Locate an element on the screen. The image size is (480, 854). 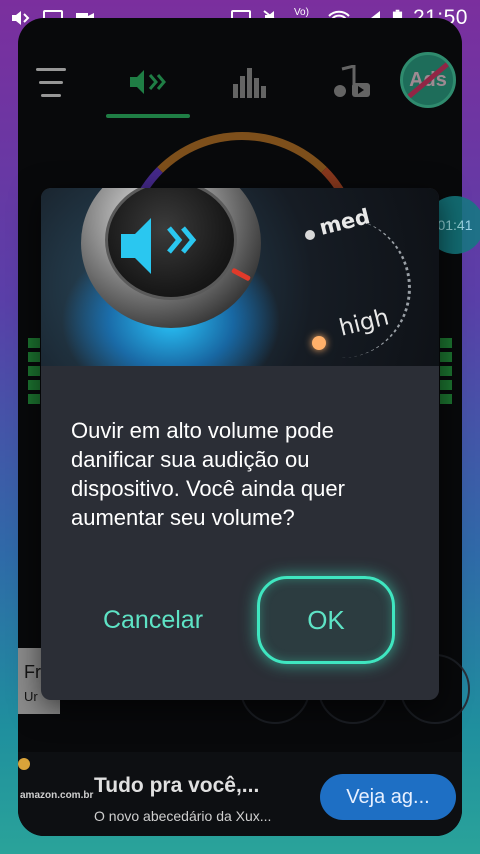
ad-brand-logo: amazon.com.br is located at coordinates (57, 795).